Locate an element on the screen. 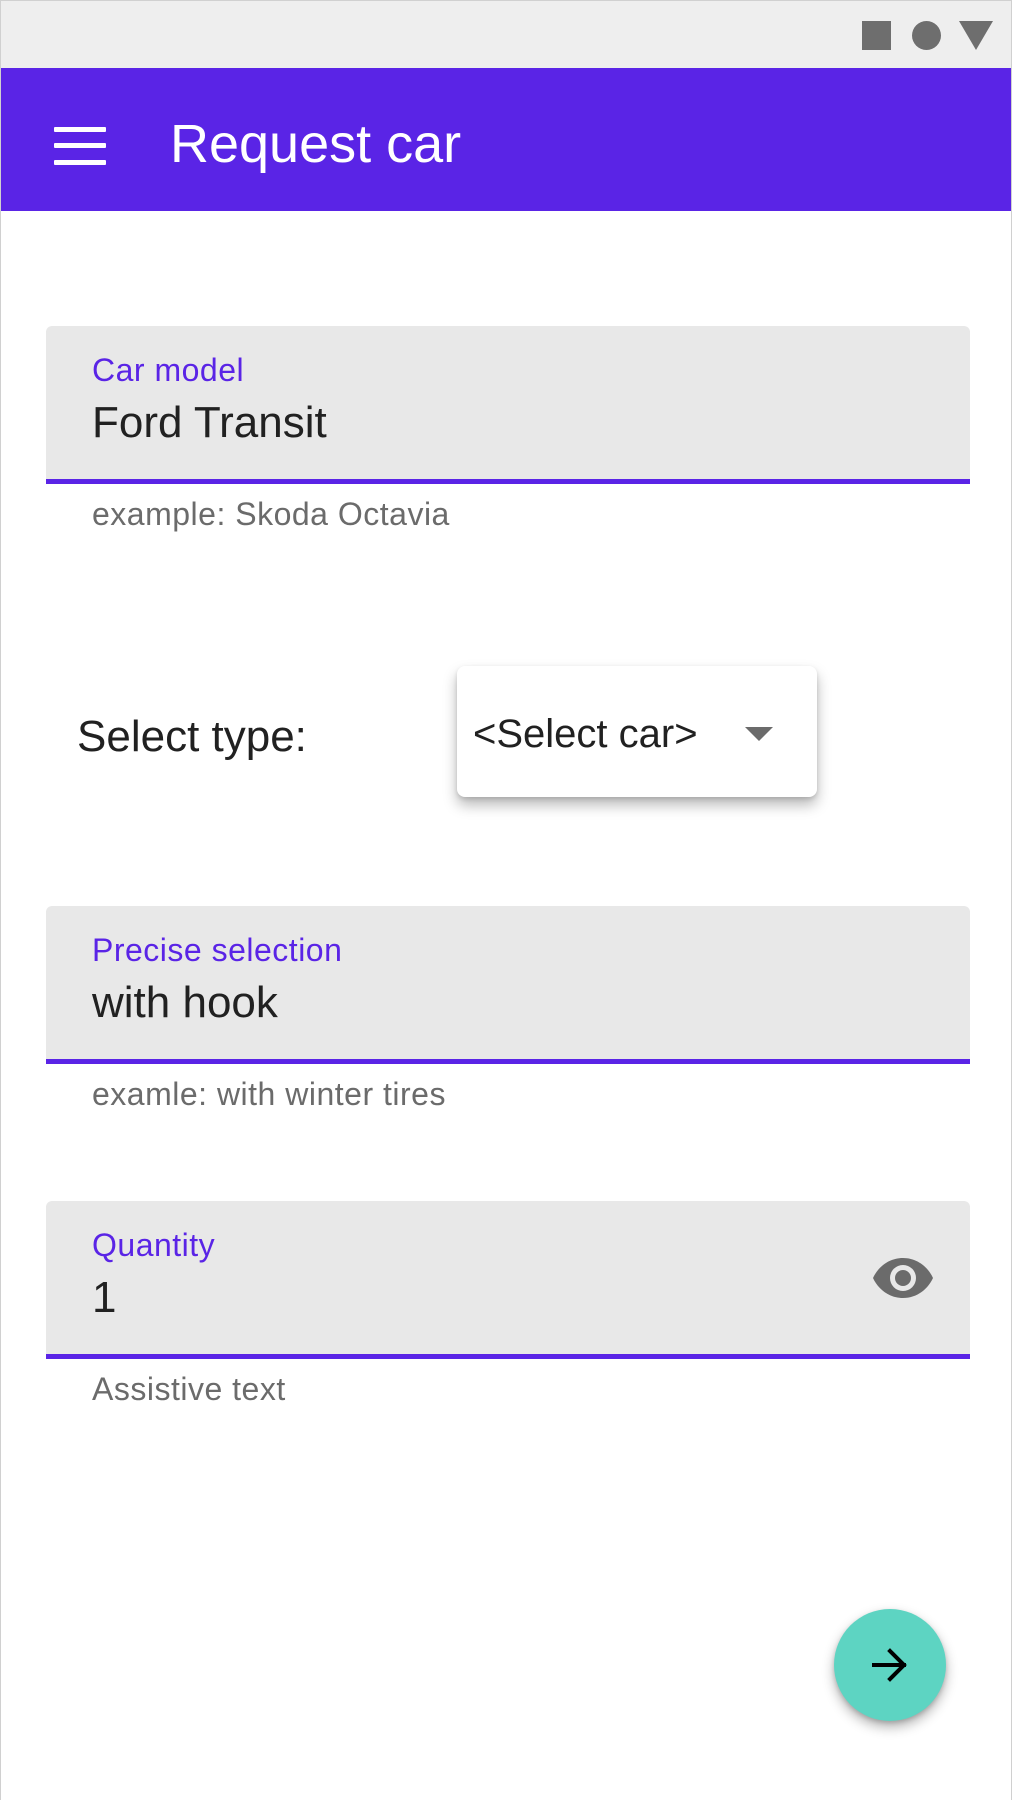 The width and height of the screenshot is (1012, 1800). eye-icon is located at coordinates (903, 1278).